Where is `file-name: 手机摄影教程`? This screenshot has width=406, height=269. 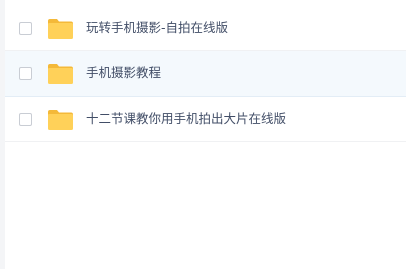
file-name: 手机摄影教程 is located at coordinates (123, 73).